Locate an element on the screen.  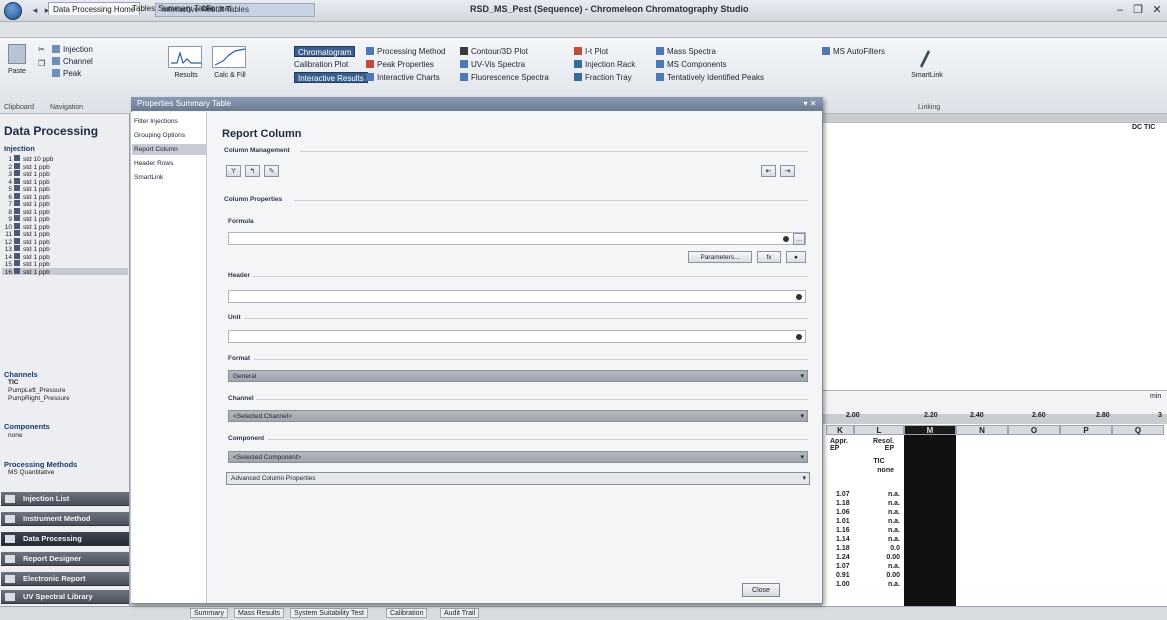
fluorescence-spectra-button: Fluorescence Spectra is located at coordinates (504, 77).